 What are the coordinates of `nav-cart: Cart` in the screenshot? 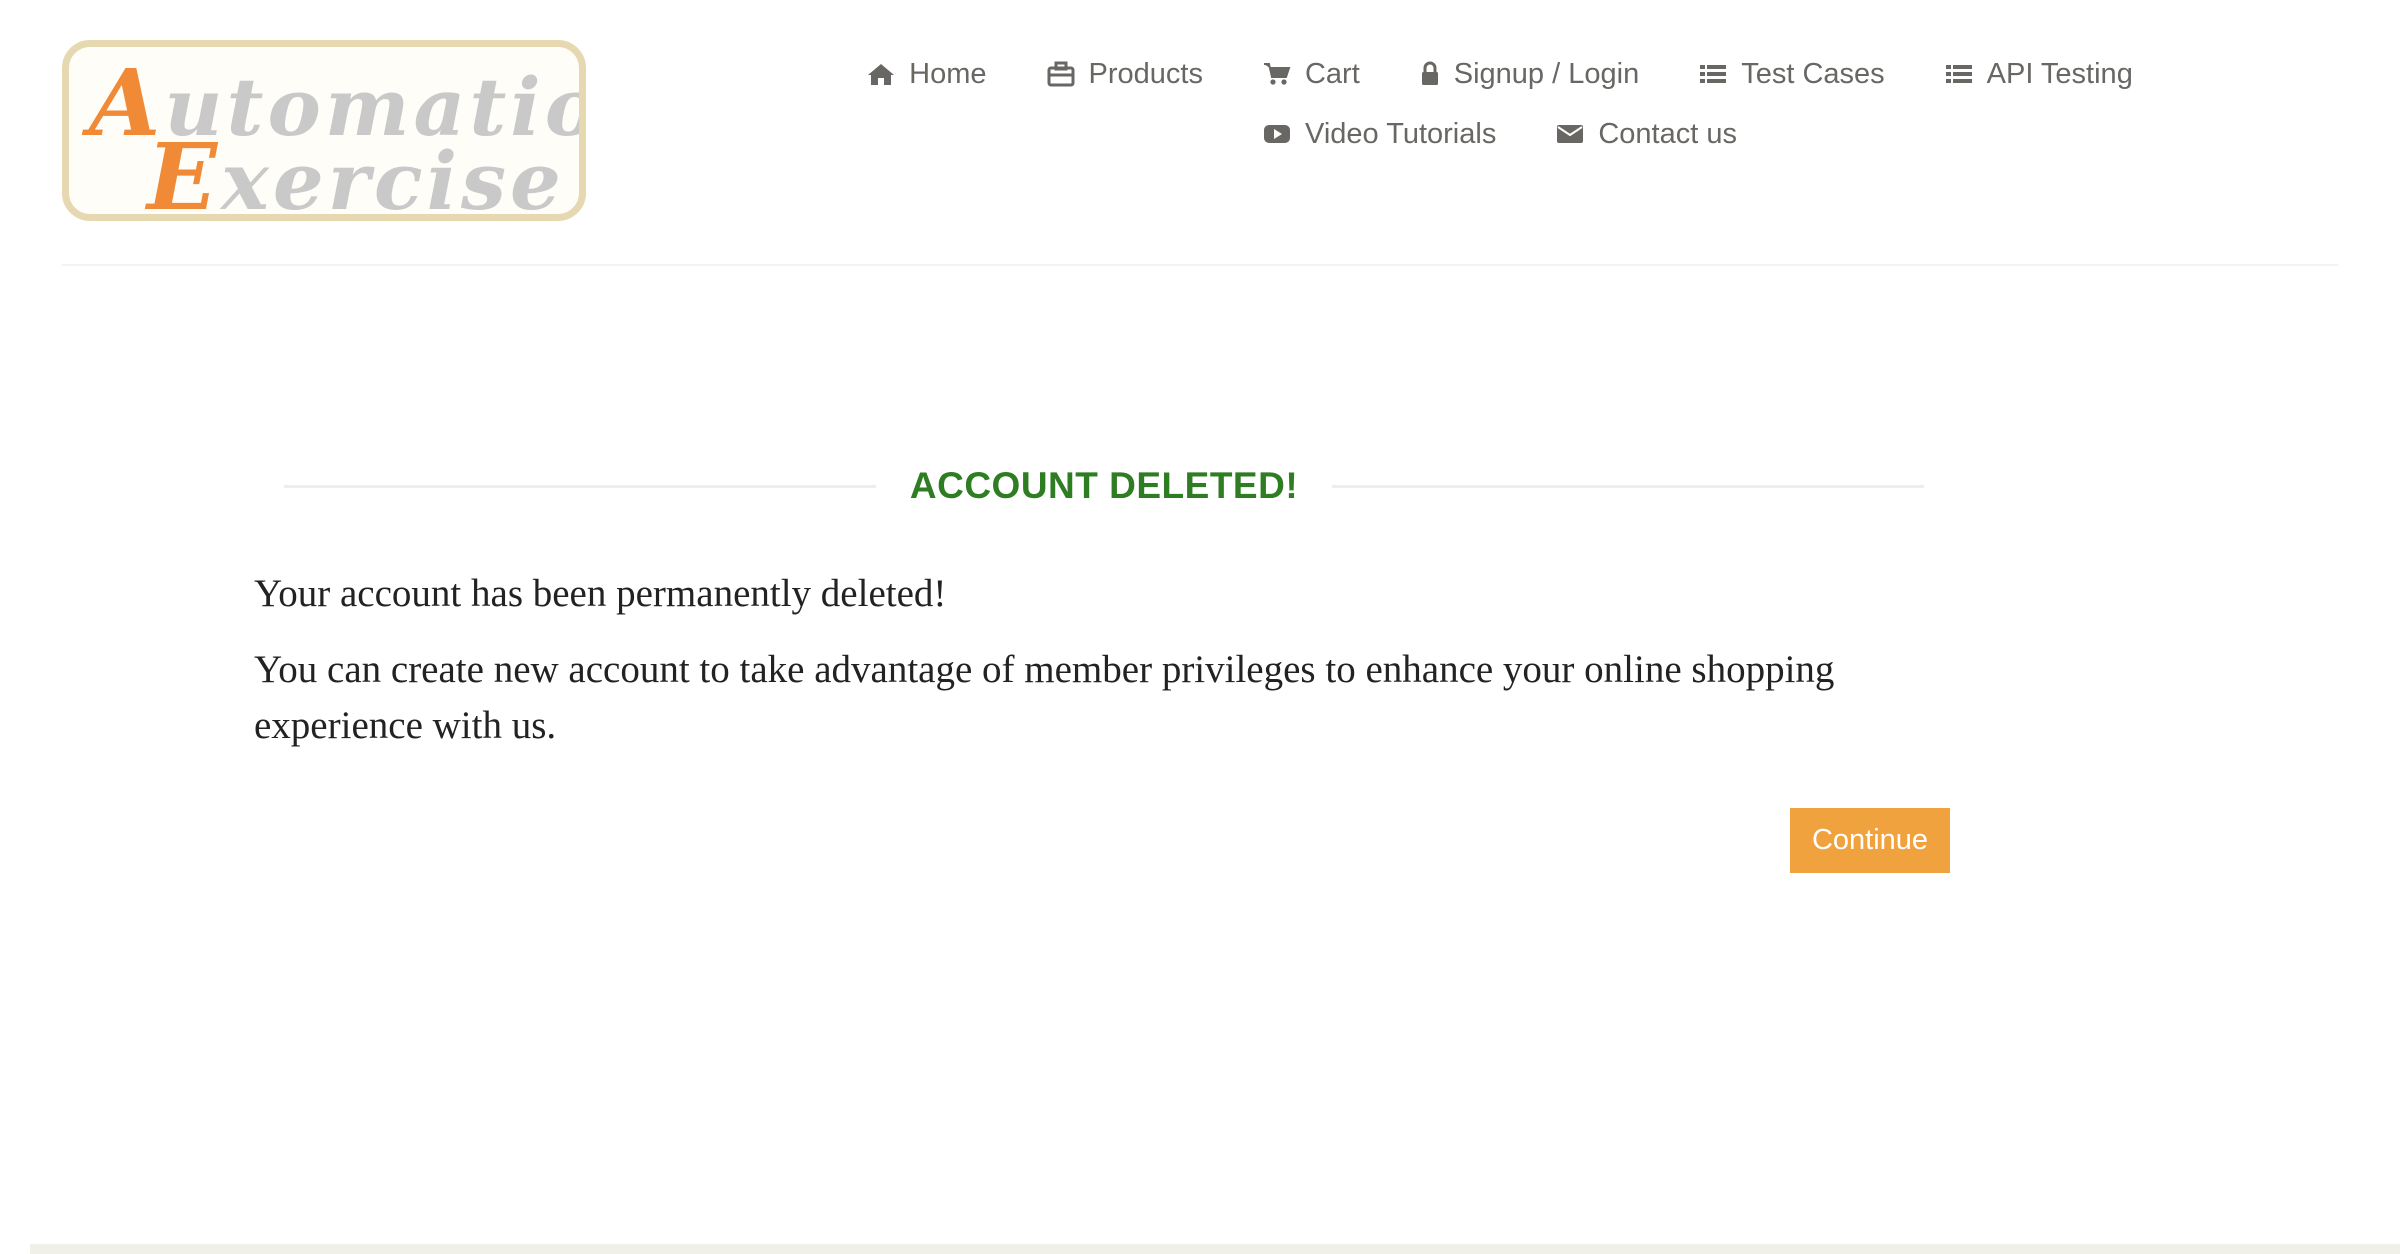 It's located at (1311, 74).